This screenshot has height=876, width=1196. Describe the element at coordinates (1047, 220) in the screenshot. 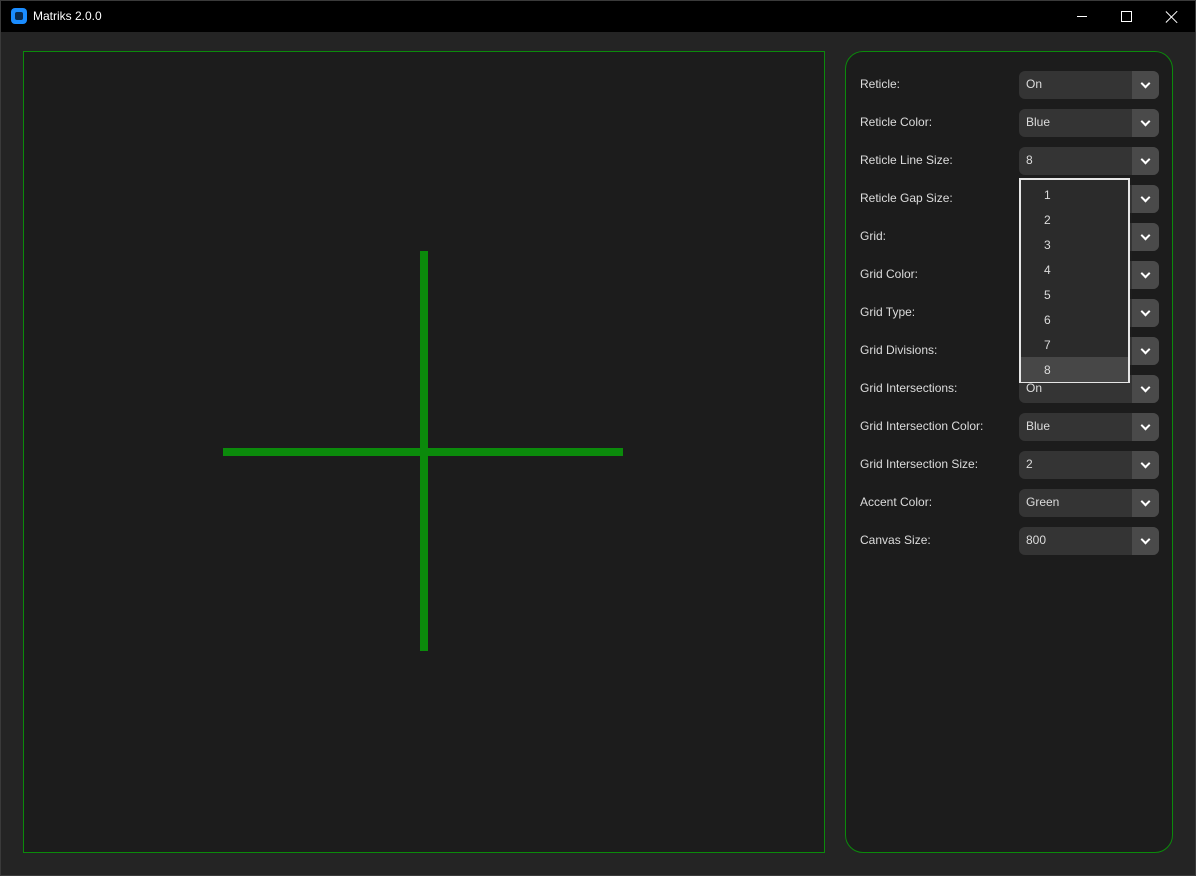

I see `option-label: 2` at that location.